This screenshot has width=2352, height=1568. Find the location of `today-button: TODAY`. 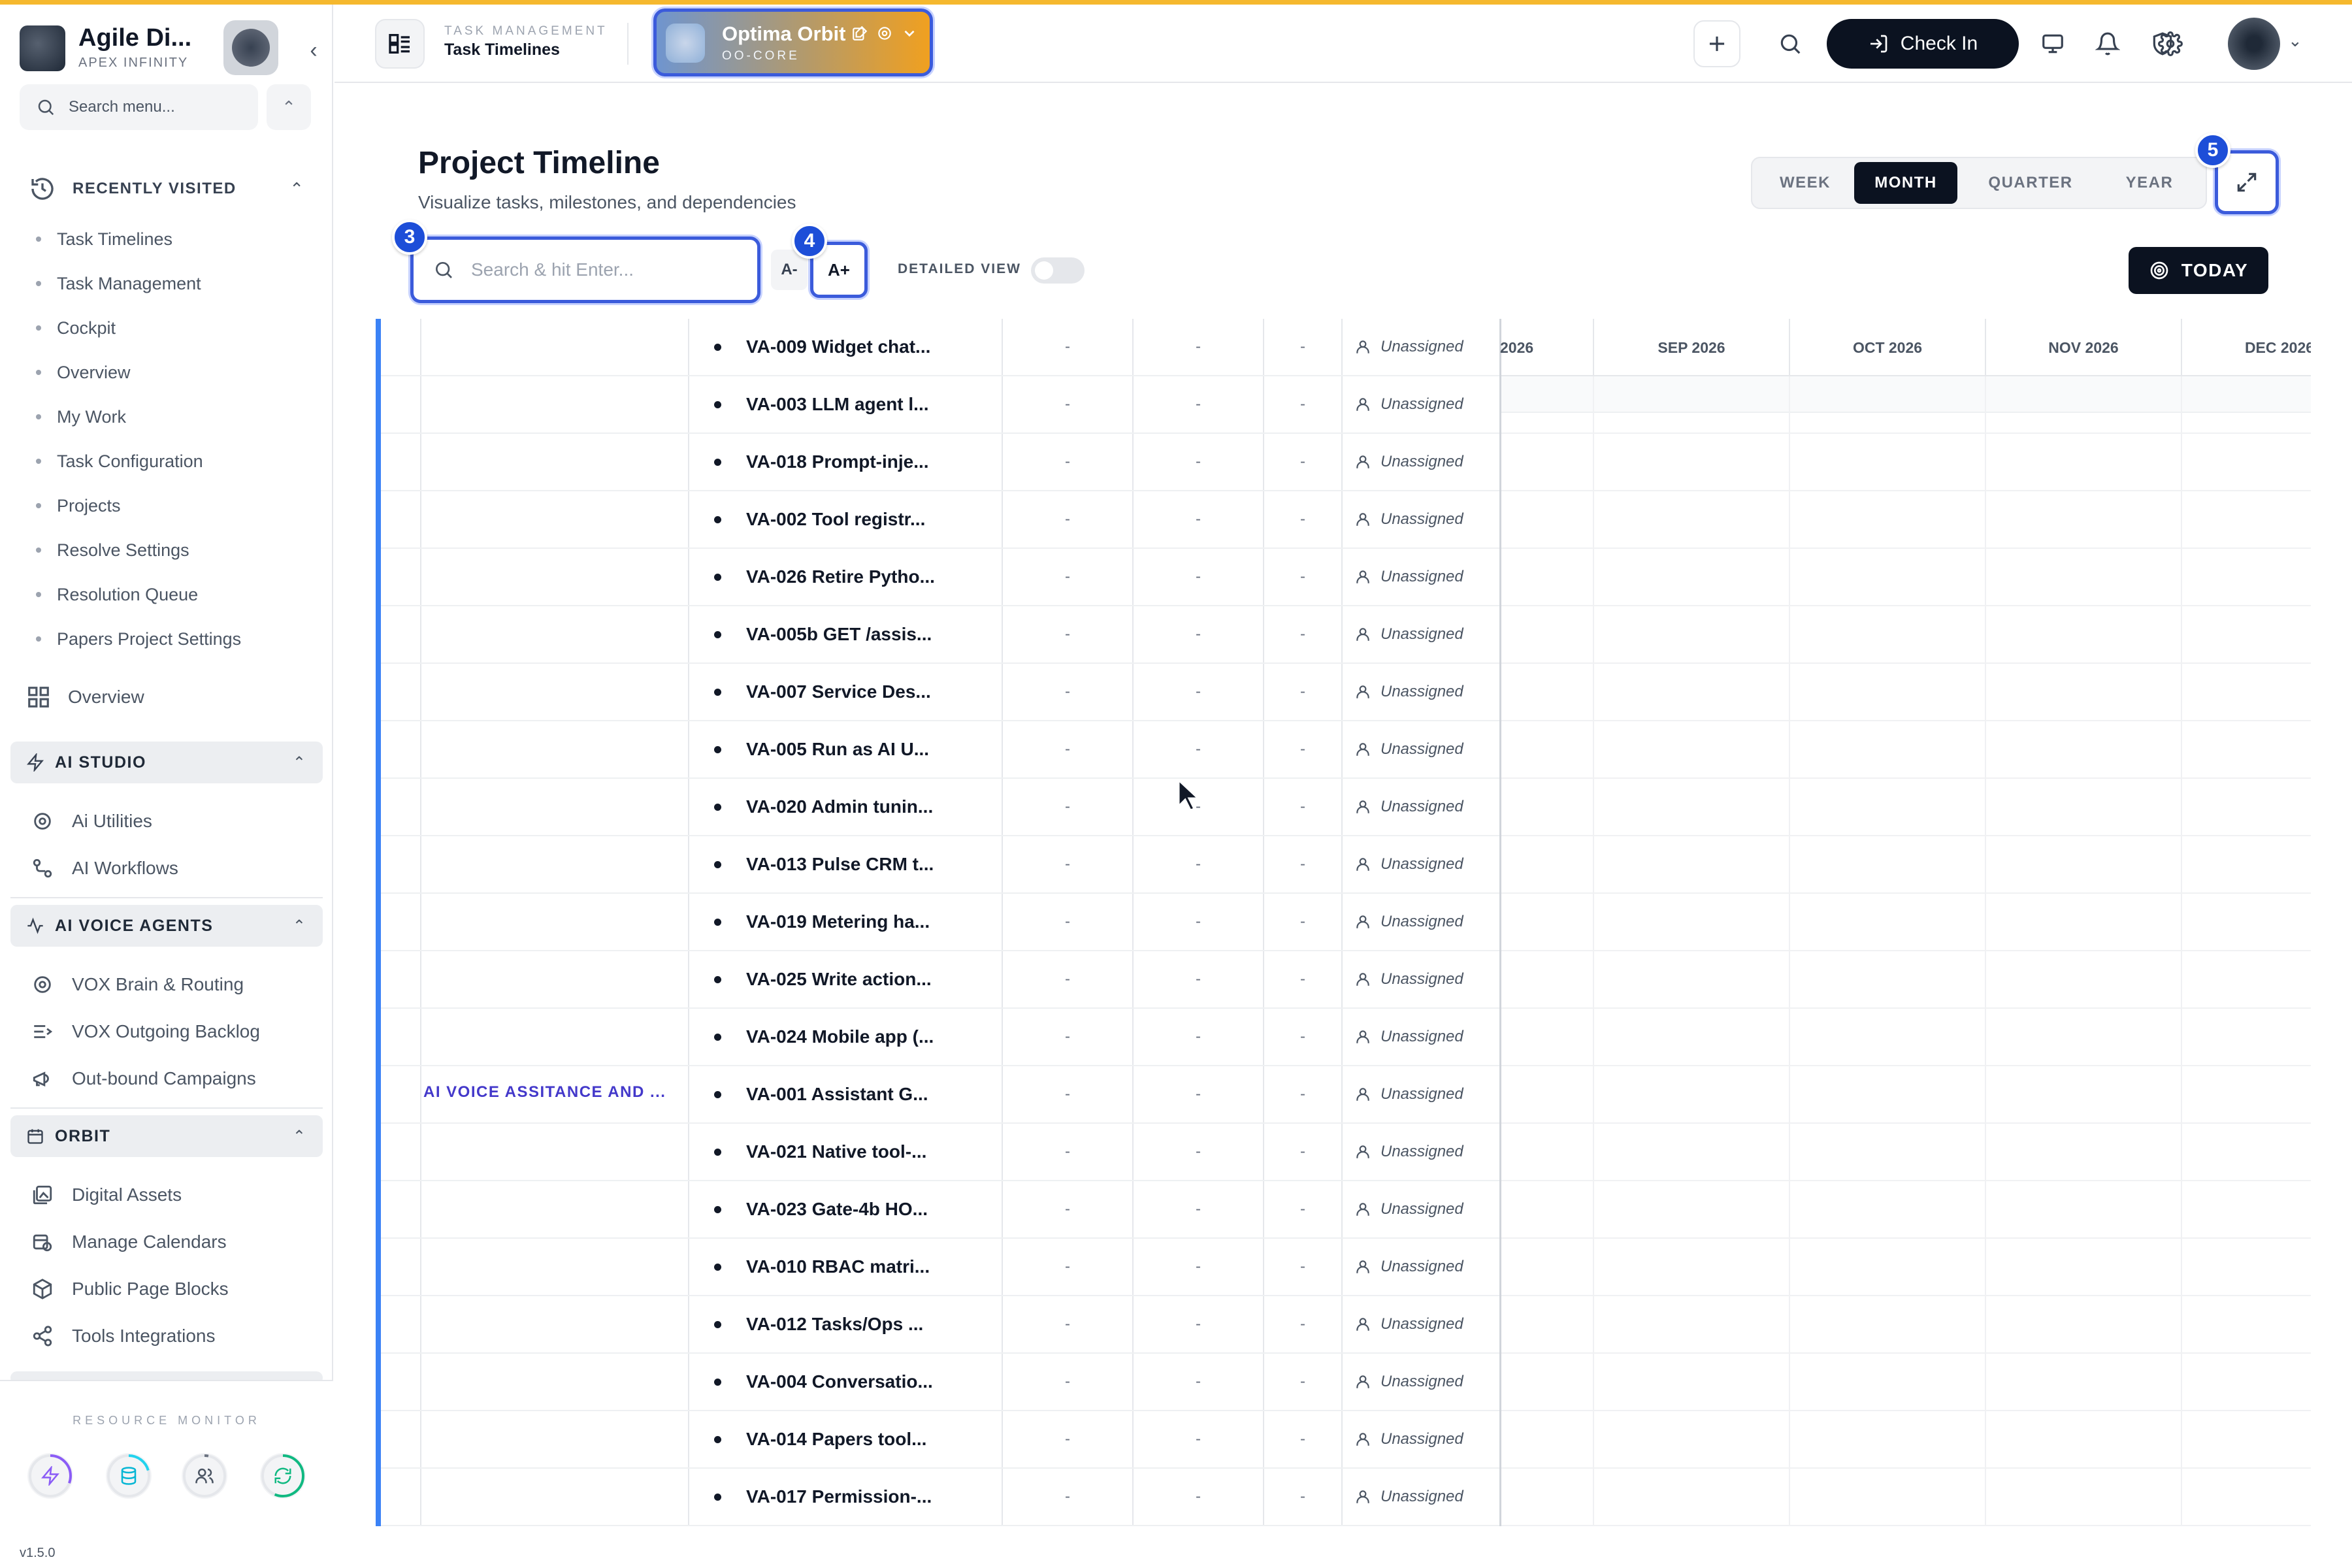

today-button: TODAY is located at coordinates (2198, 270).